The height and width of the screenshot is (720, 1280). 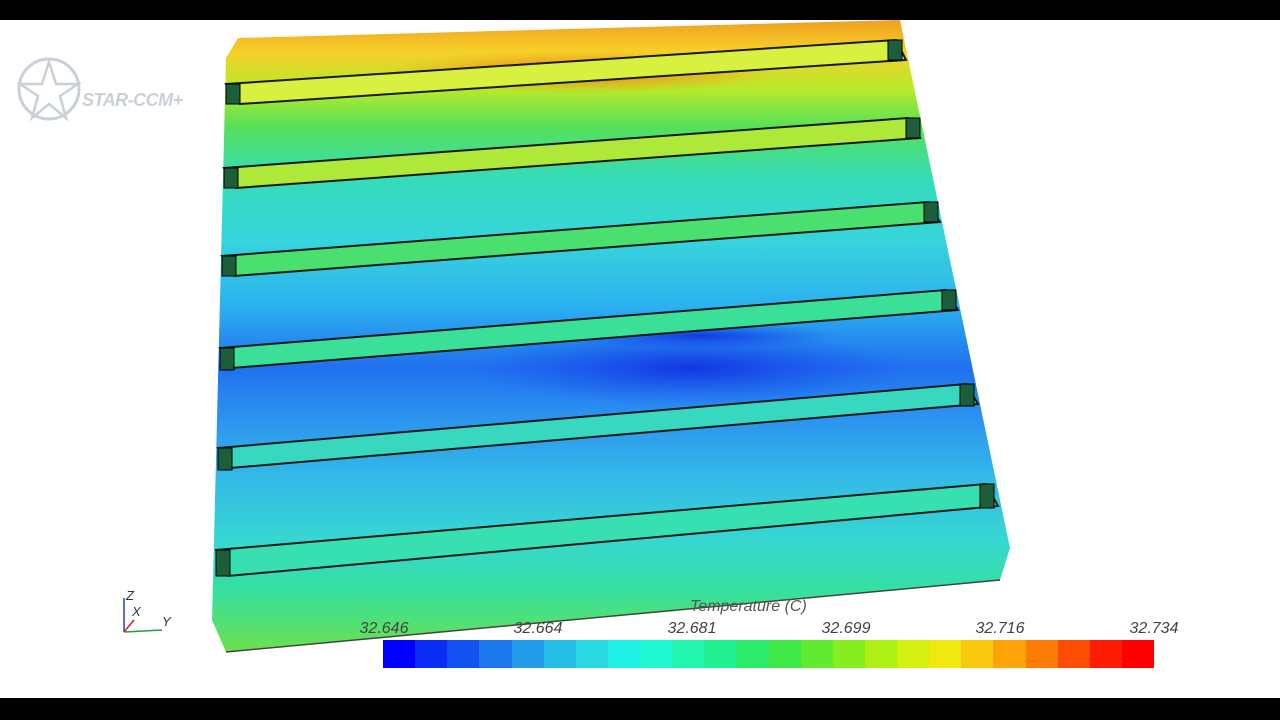 What do you see at coordinates (49, 89) in the screenshot?
I see `star-ccm-logo` at bounding box center [49, 89].